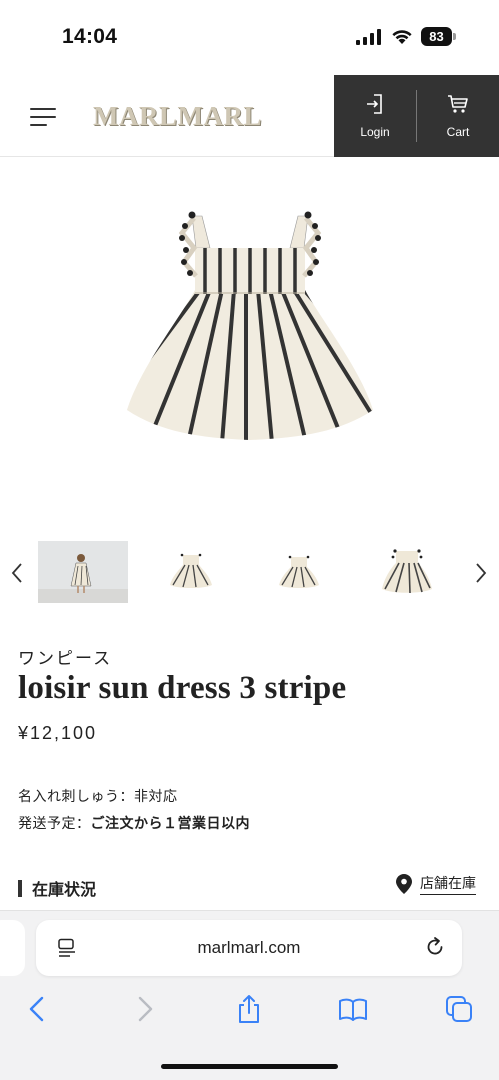 The image size is (499, 1080). What do you see at coordinates (448, 884) in the screenshot?
I see `store-stock-label: 店舗在庫` at bounding box center [448, 884].